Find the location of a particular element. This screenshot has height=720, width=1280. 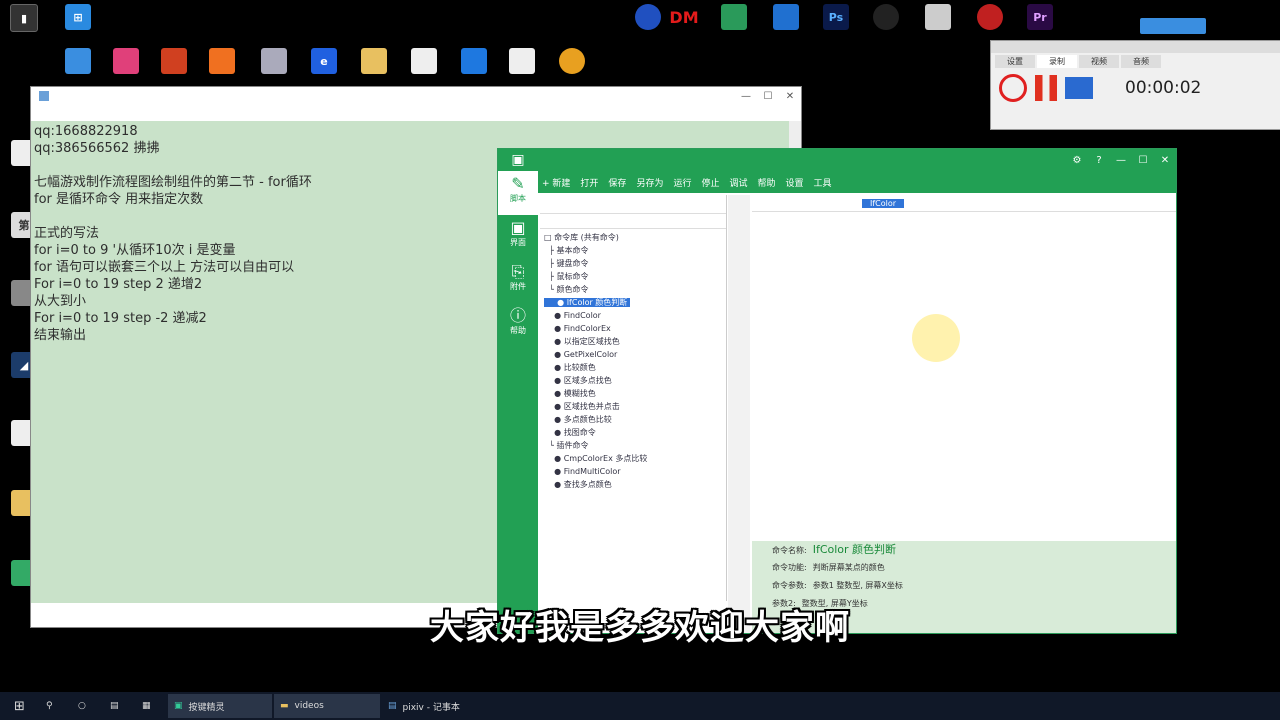

ide-close-button: ✕ is located at coordinates (1165, 160).